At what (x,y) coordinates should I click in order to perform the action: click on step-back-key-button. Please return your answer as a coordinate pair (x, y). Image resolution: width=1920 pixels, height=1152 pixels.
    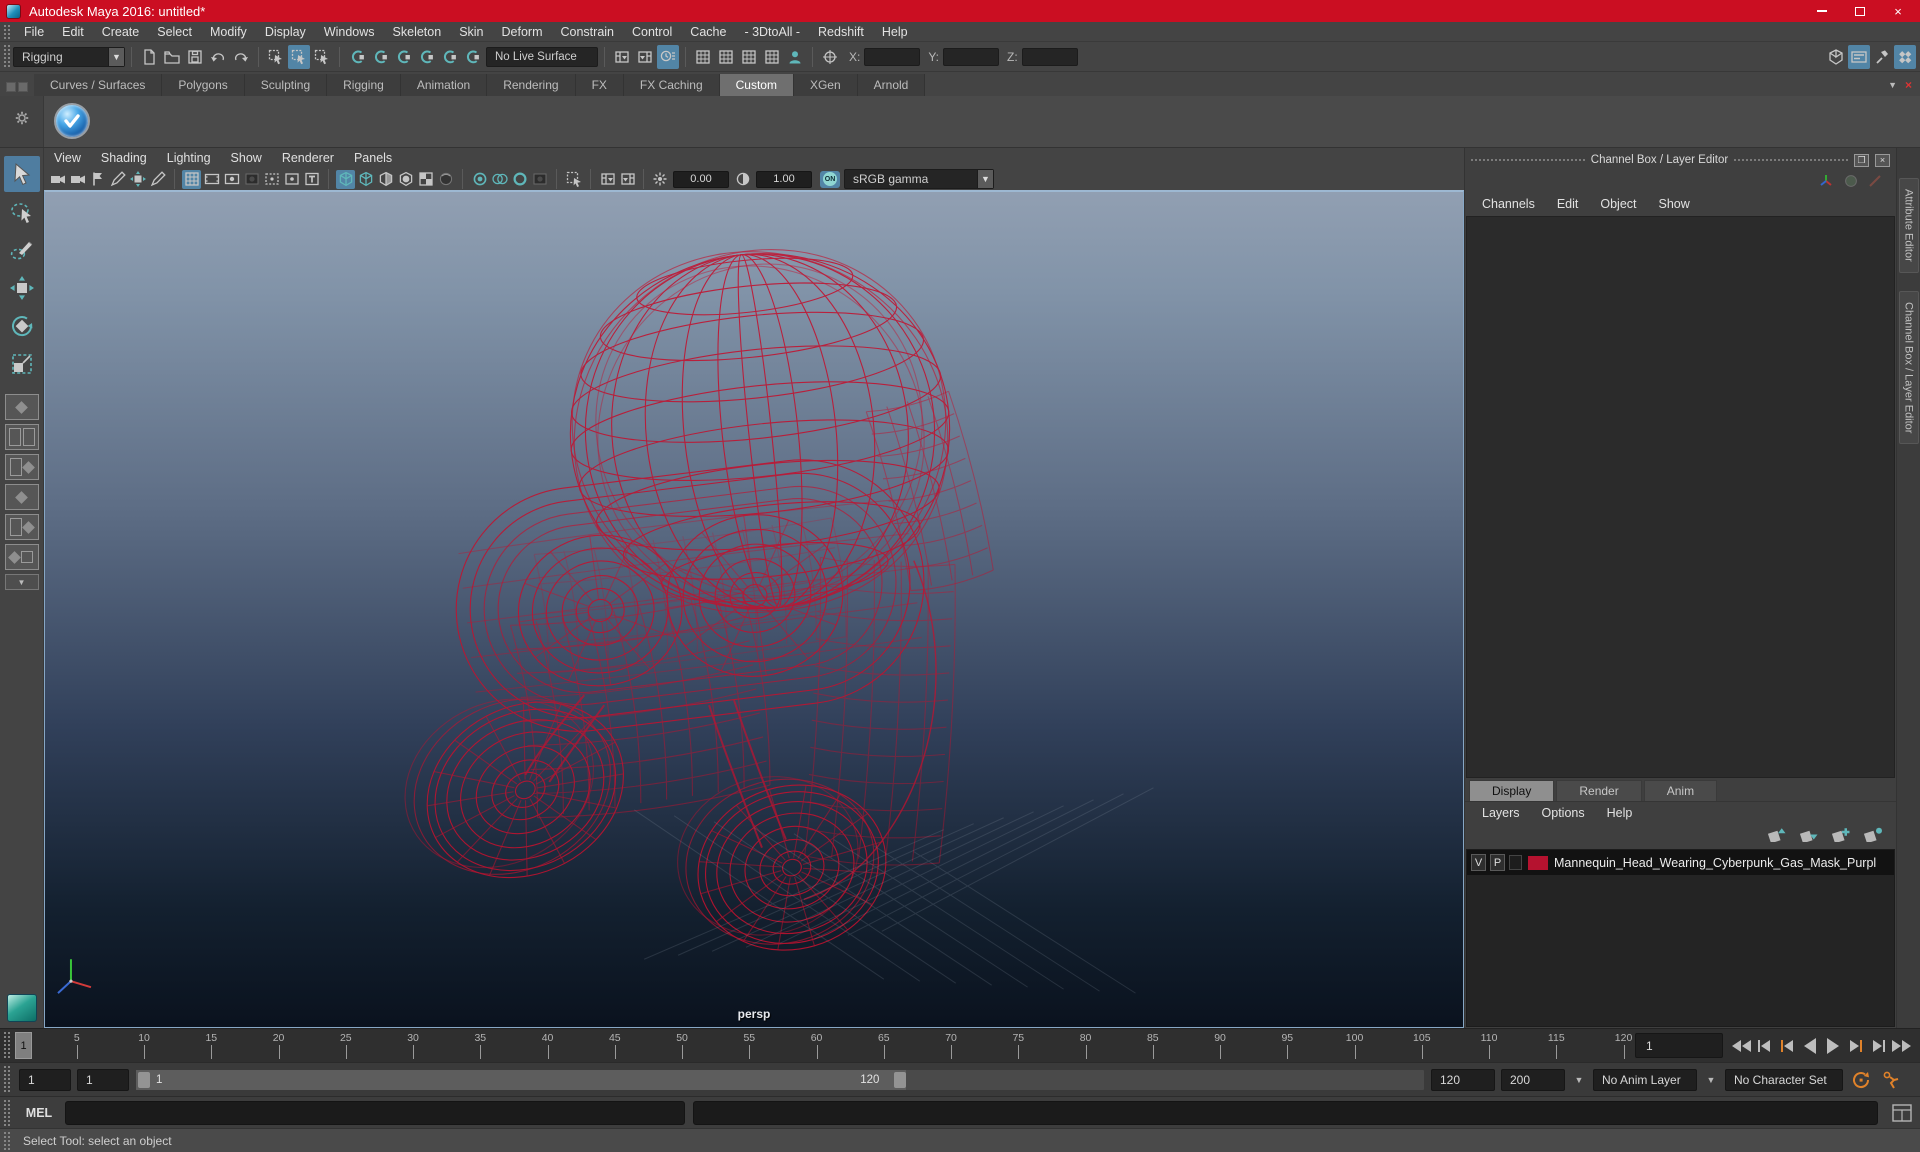
    Looking at the image, I should click on (1787, 1046).